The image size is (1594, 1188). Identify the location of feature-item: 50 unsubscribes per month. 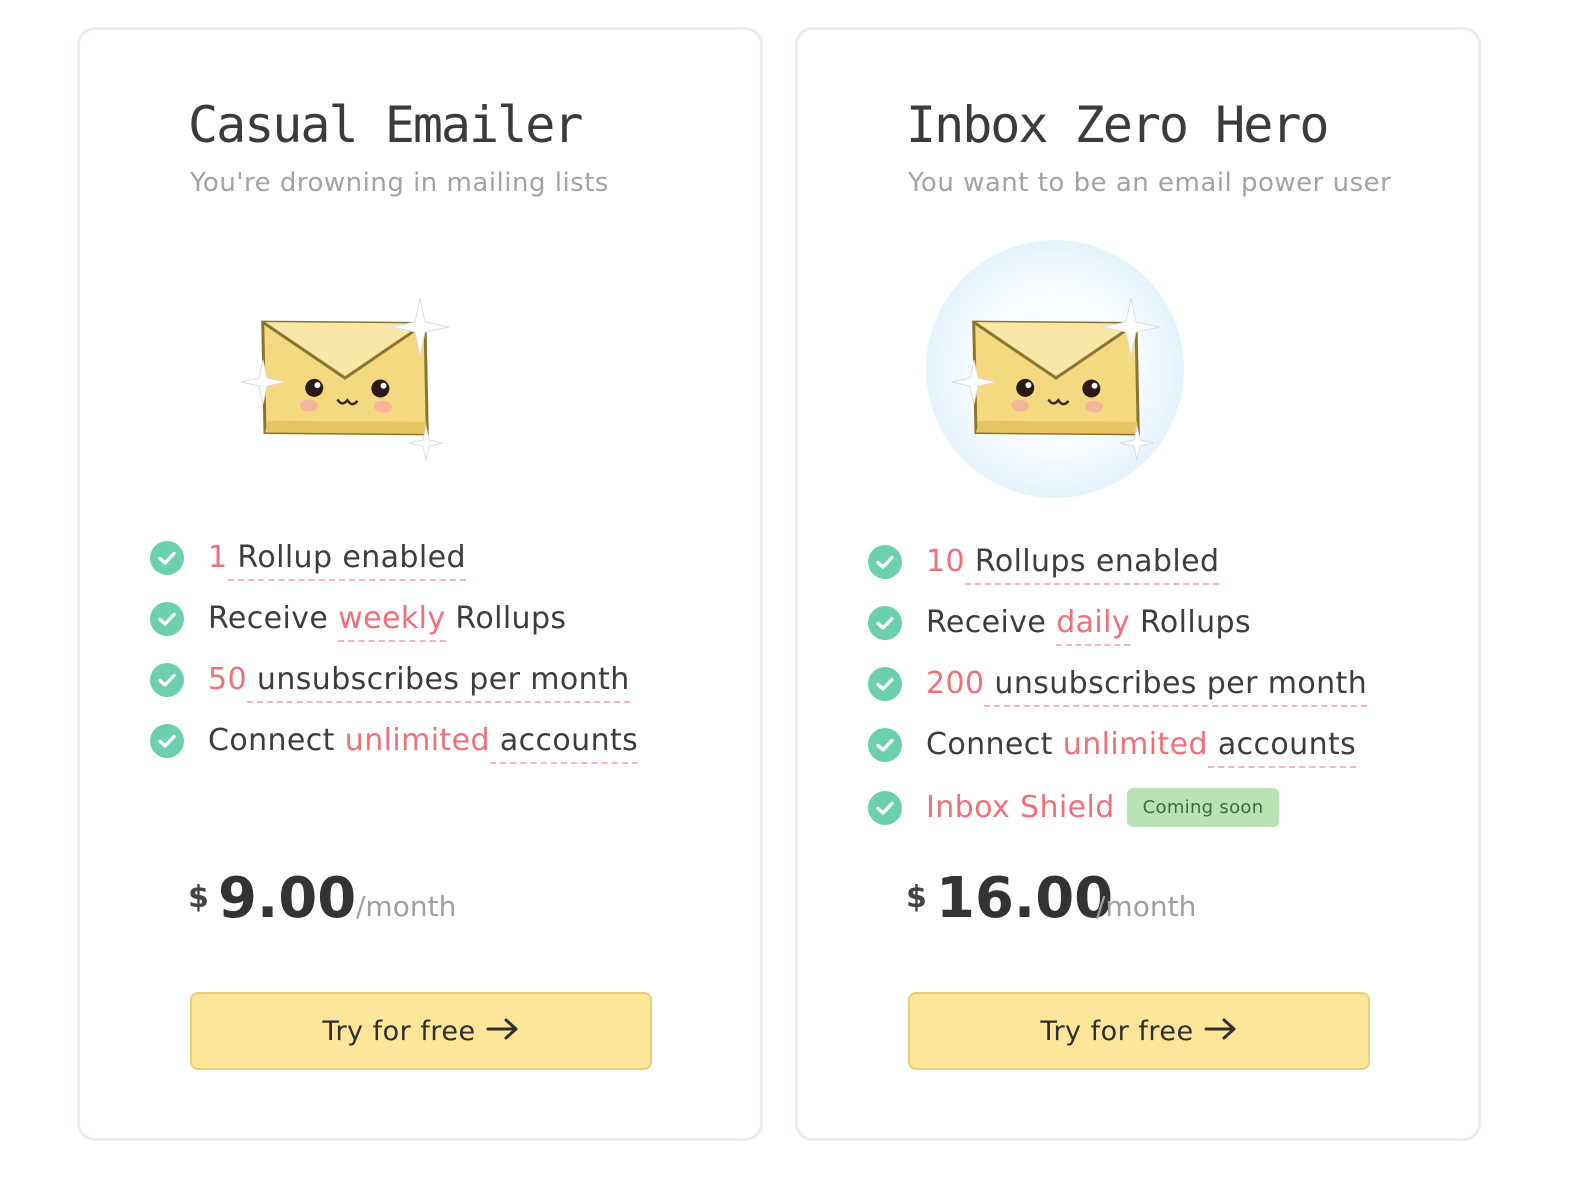
(390, 682).